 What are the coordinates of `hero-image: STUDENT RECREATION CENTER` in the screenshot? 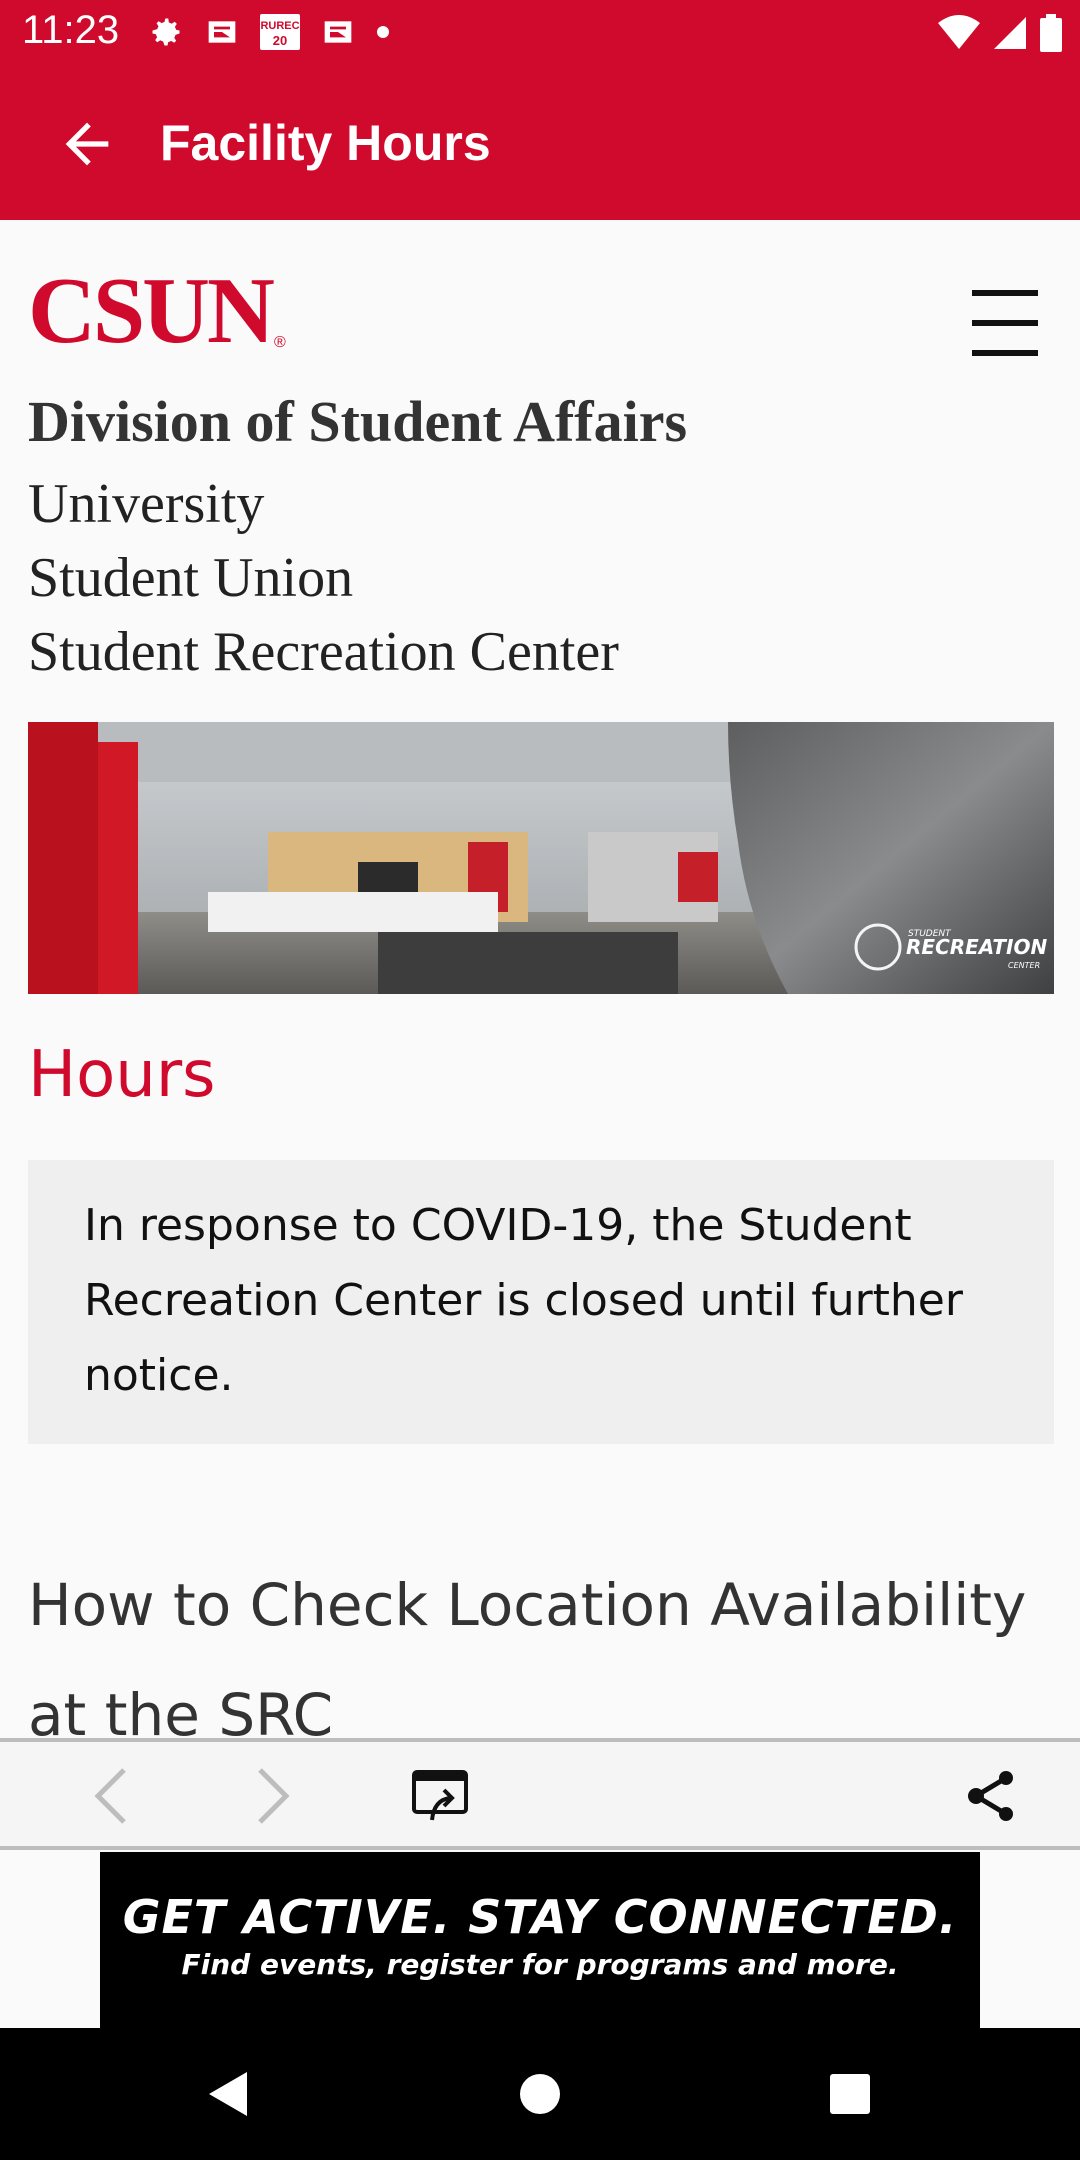 It's located at (541, 858).